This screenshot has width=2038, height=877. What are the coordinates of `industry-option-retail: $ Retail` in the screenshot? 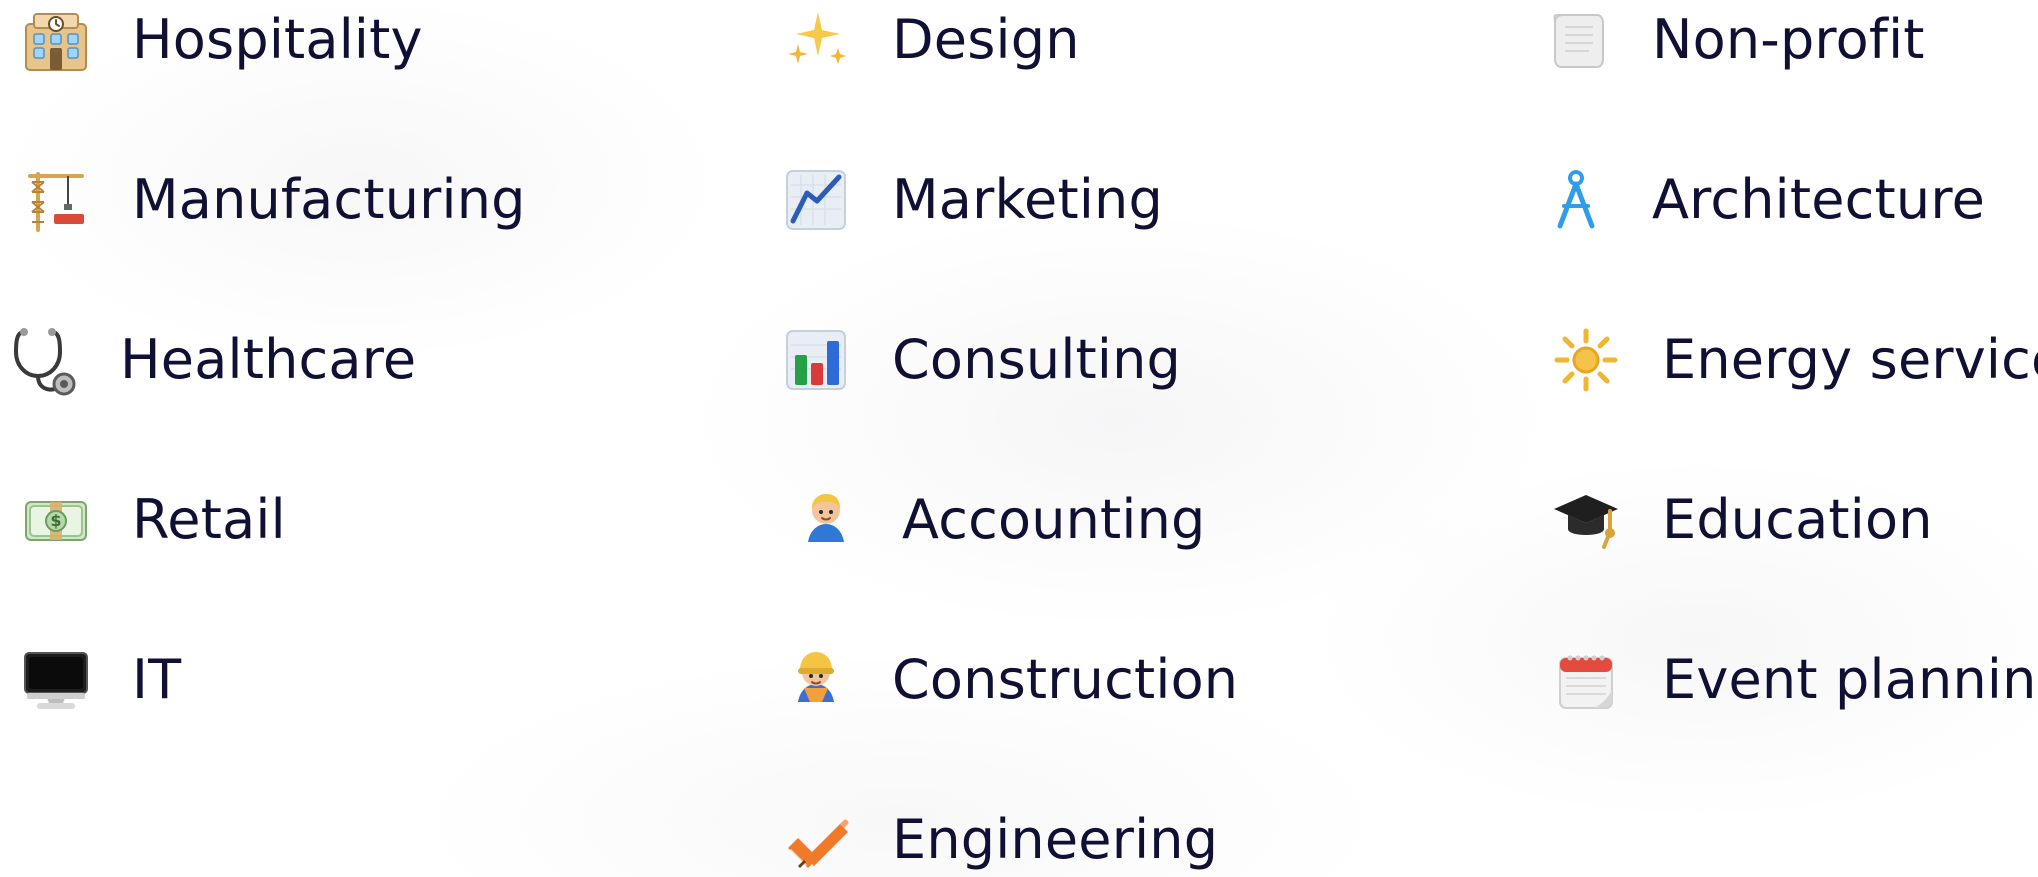 It's located at (151, 520).